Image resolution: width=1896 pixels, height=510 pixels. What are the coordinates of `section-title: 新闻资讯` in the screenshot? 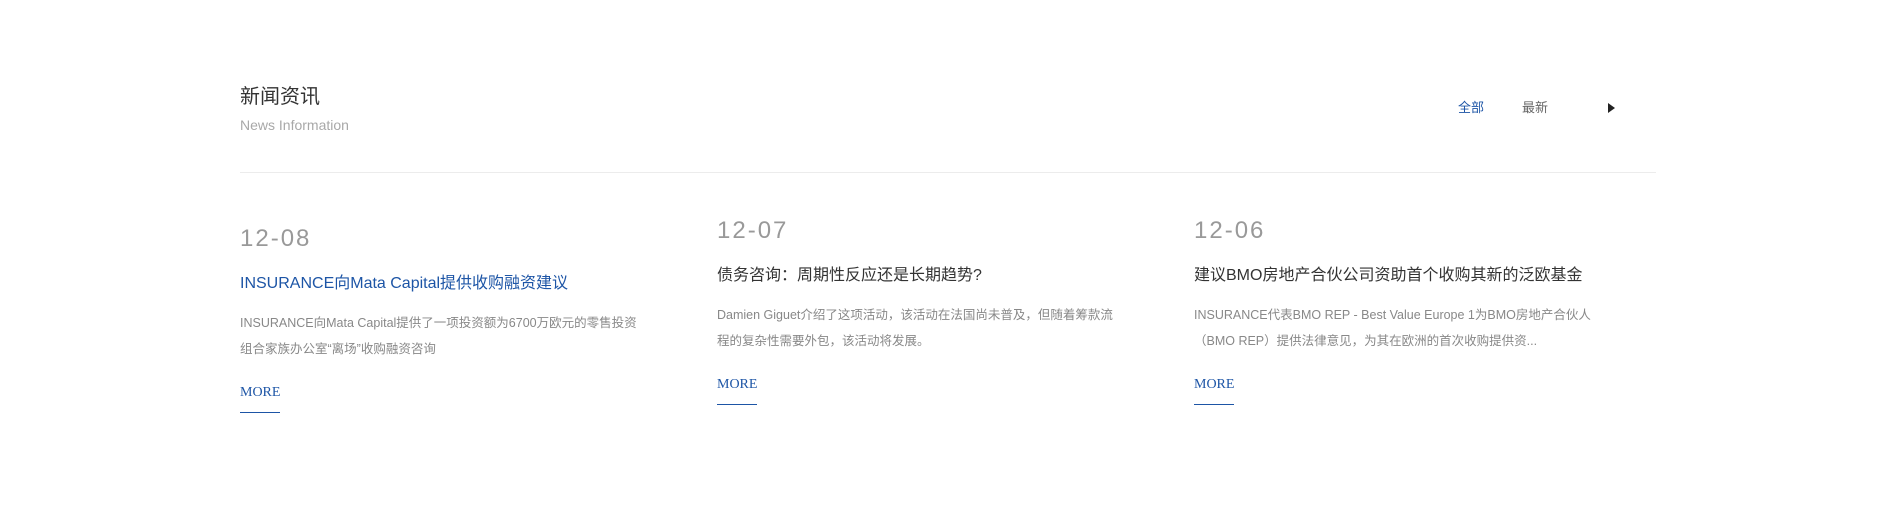 It's located at (280, 97).